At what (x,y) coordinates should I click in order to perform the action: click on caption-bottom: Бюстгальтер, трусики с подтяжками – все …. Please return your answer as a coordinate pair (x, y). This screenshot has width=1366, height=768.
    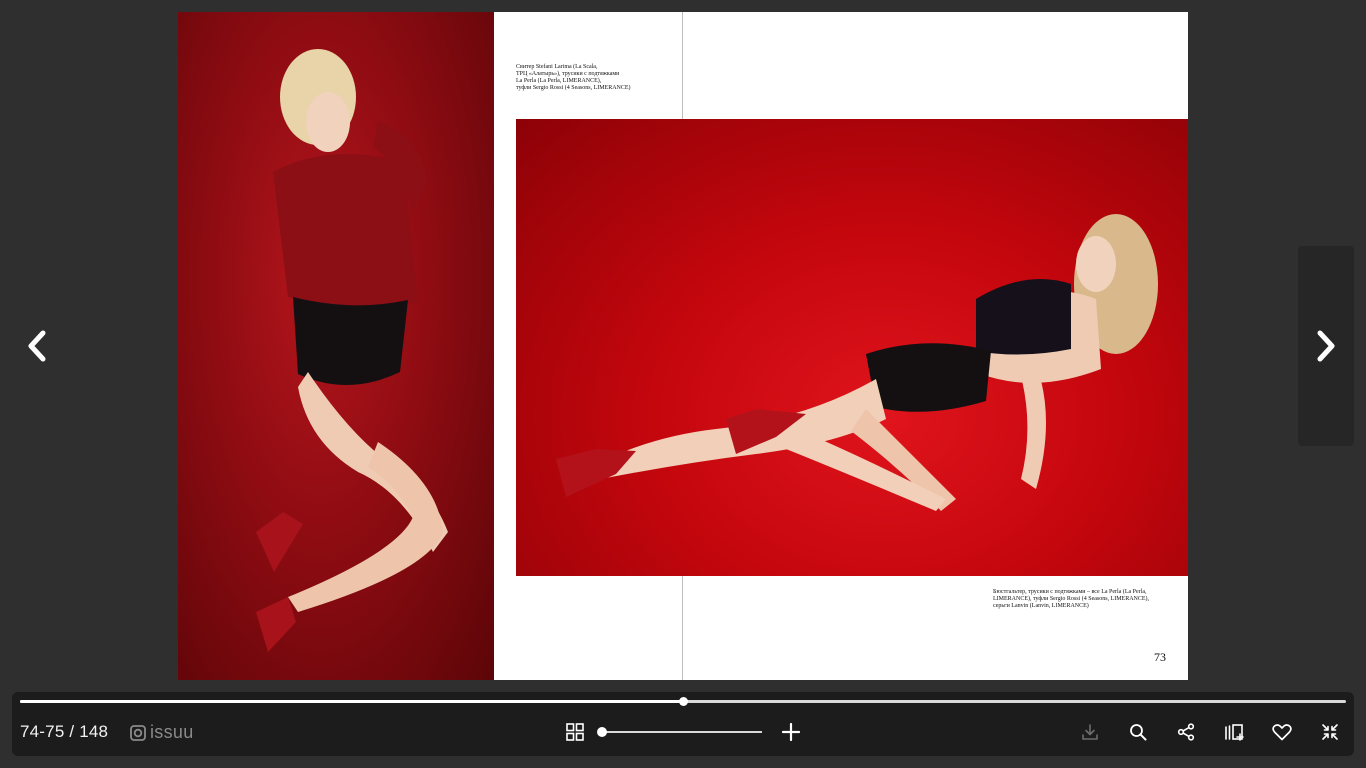
    Looking at the image, I should click on (1071, 599).